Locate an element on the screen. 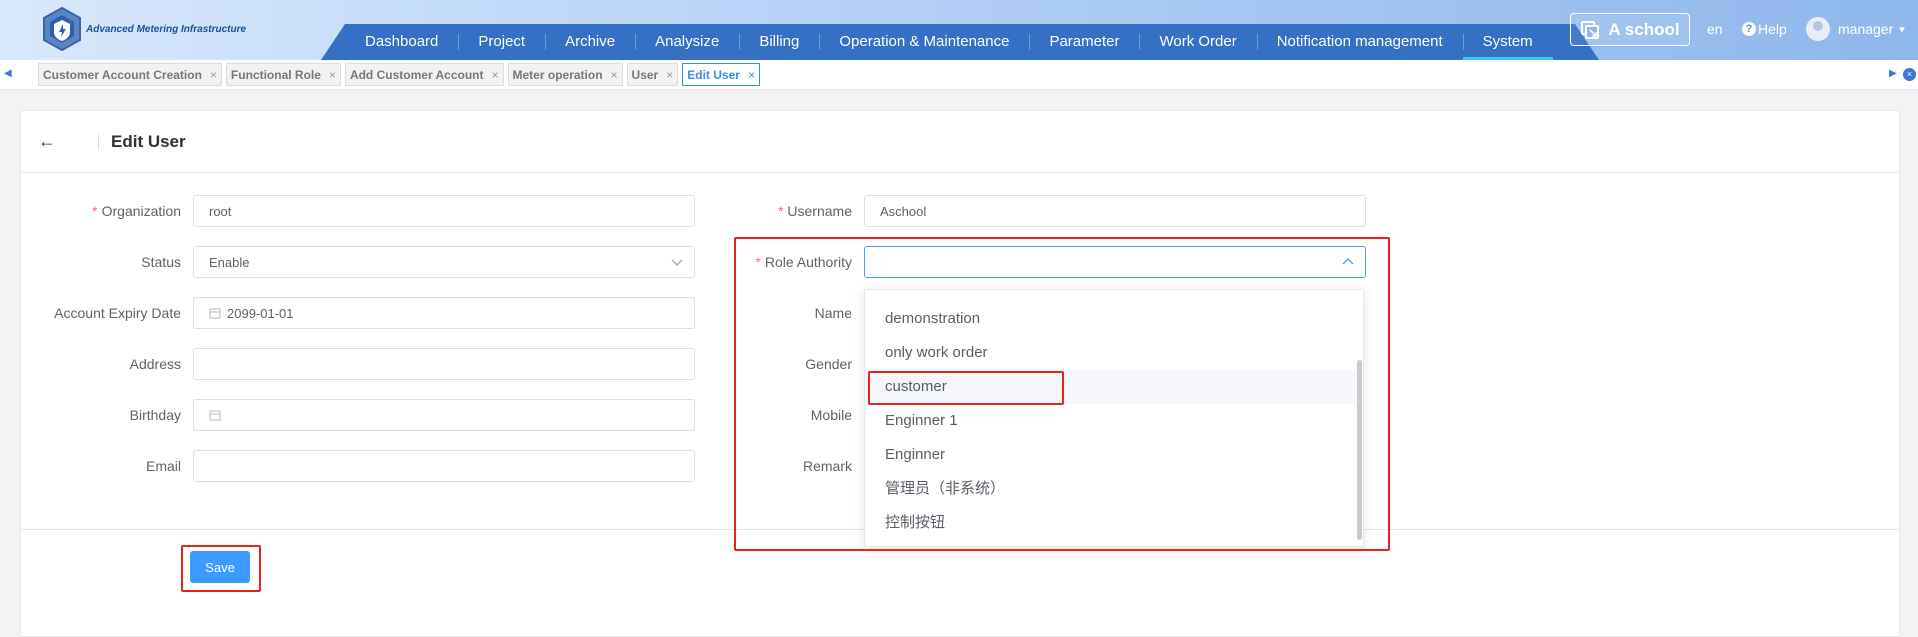 Image resolution: width=1918 pixels, height=637 pixels. username-label: * Username is located at coordinates (814, 211).